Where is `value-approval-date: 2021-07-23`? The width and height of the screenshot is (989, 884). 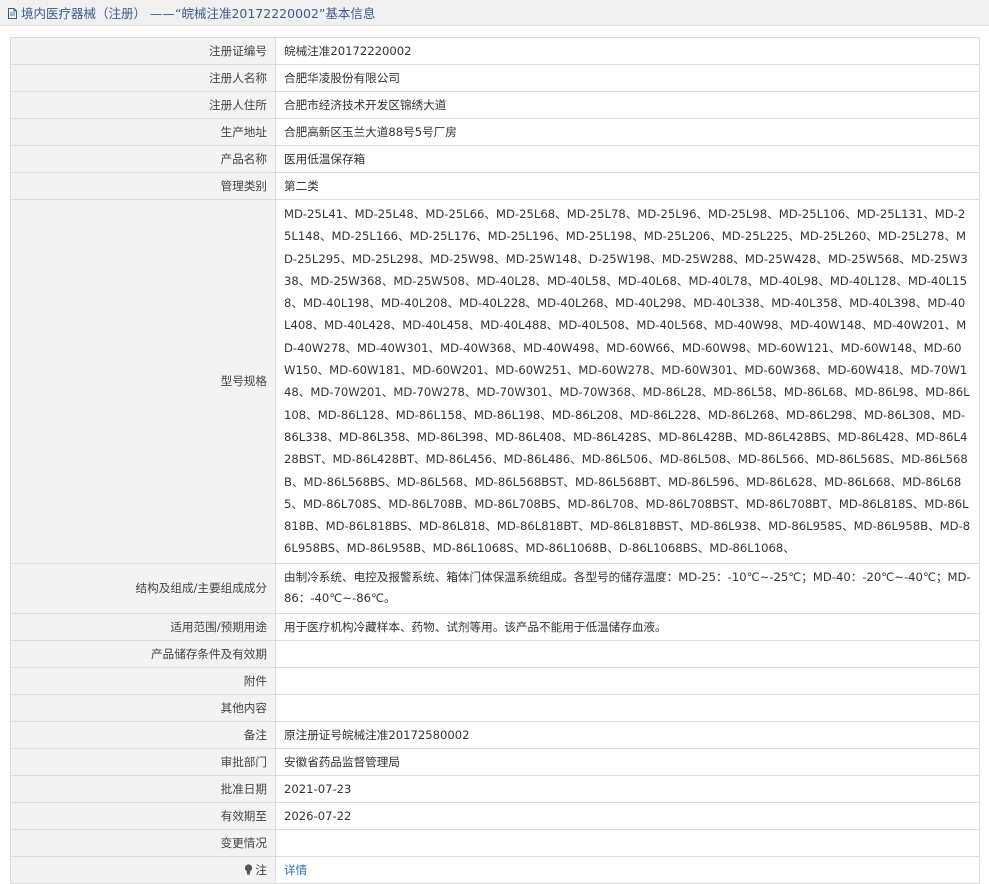 value-approval-date: 2021-07-23 is located at coordinates (627, 788).